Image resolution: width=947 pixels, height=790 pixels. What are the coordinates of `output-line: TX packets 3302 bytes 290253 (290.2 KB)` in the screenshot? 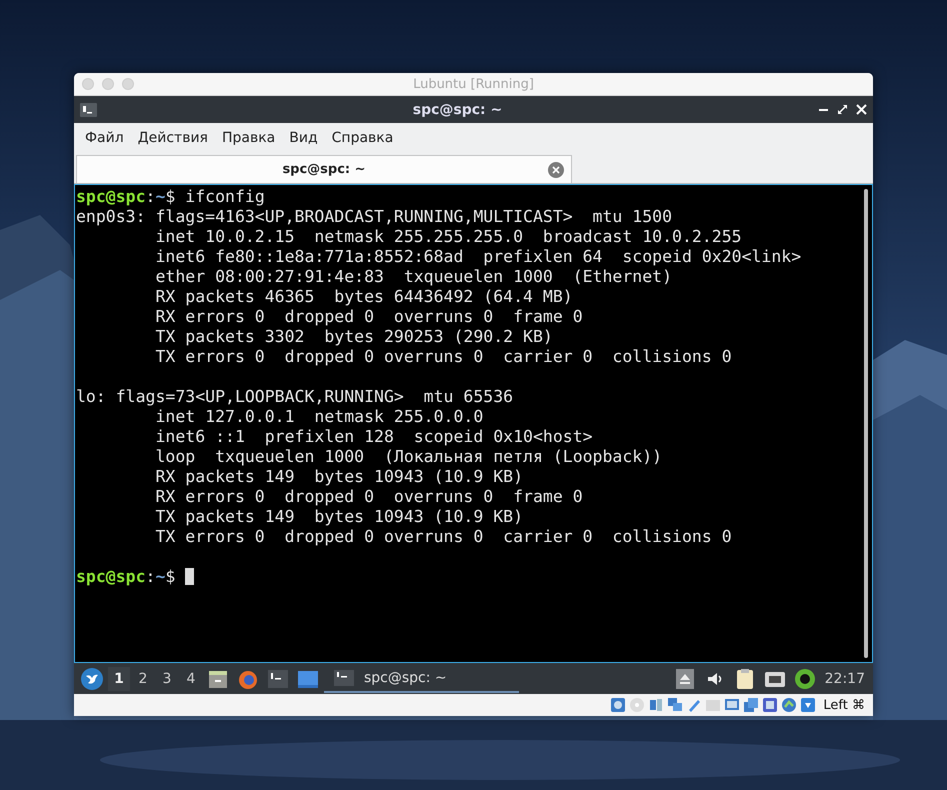 It's located at (353, 336).